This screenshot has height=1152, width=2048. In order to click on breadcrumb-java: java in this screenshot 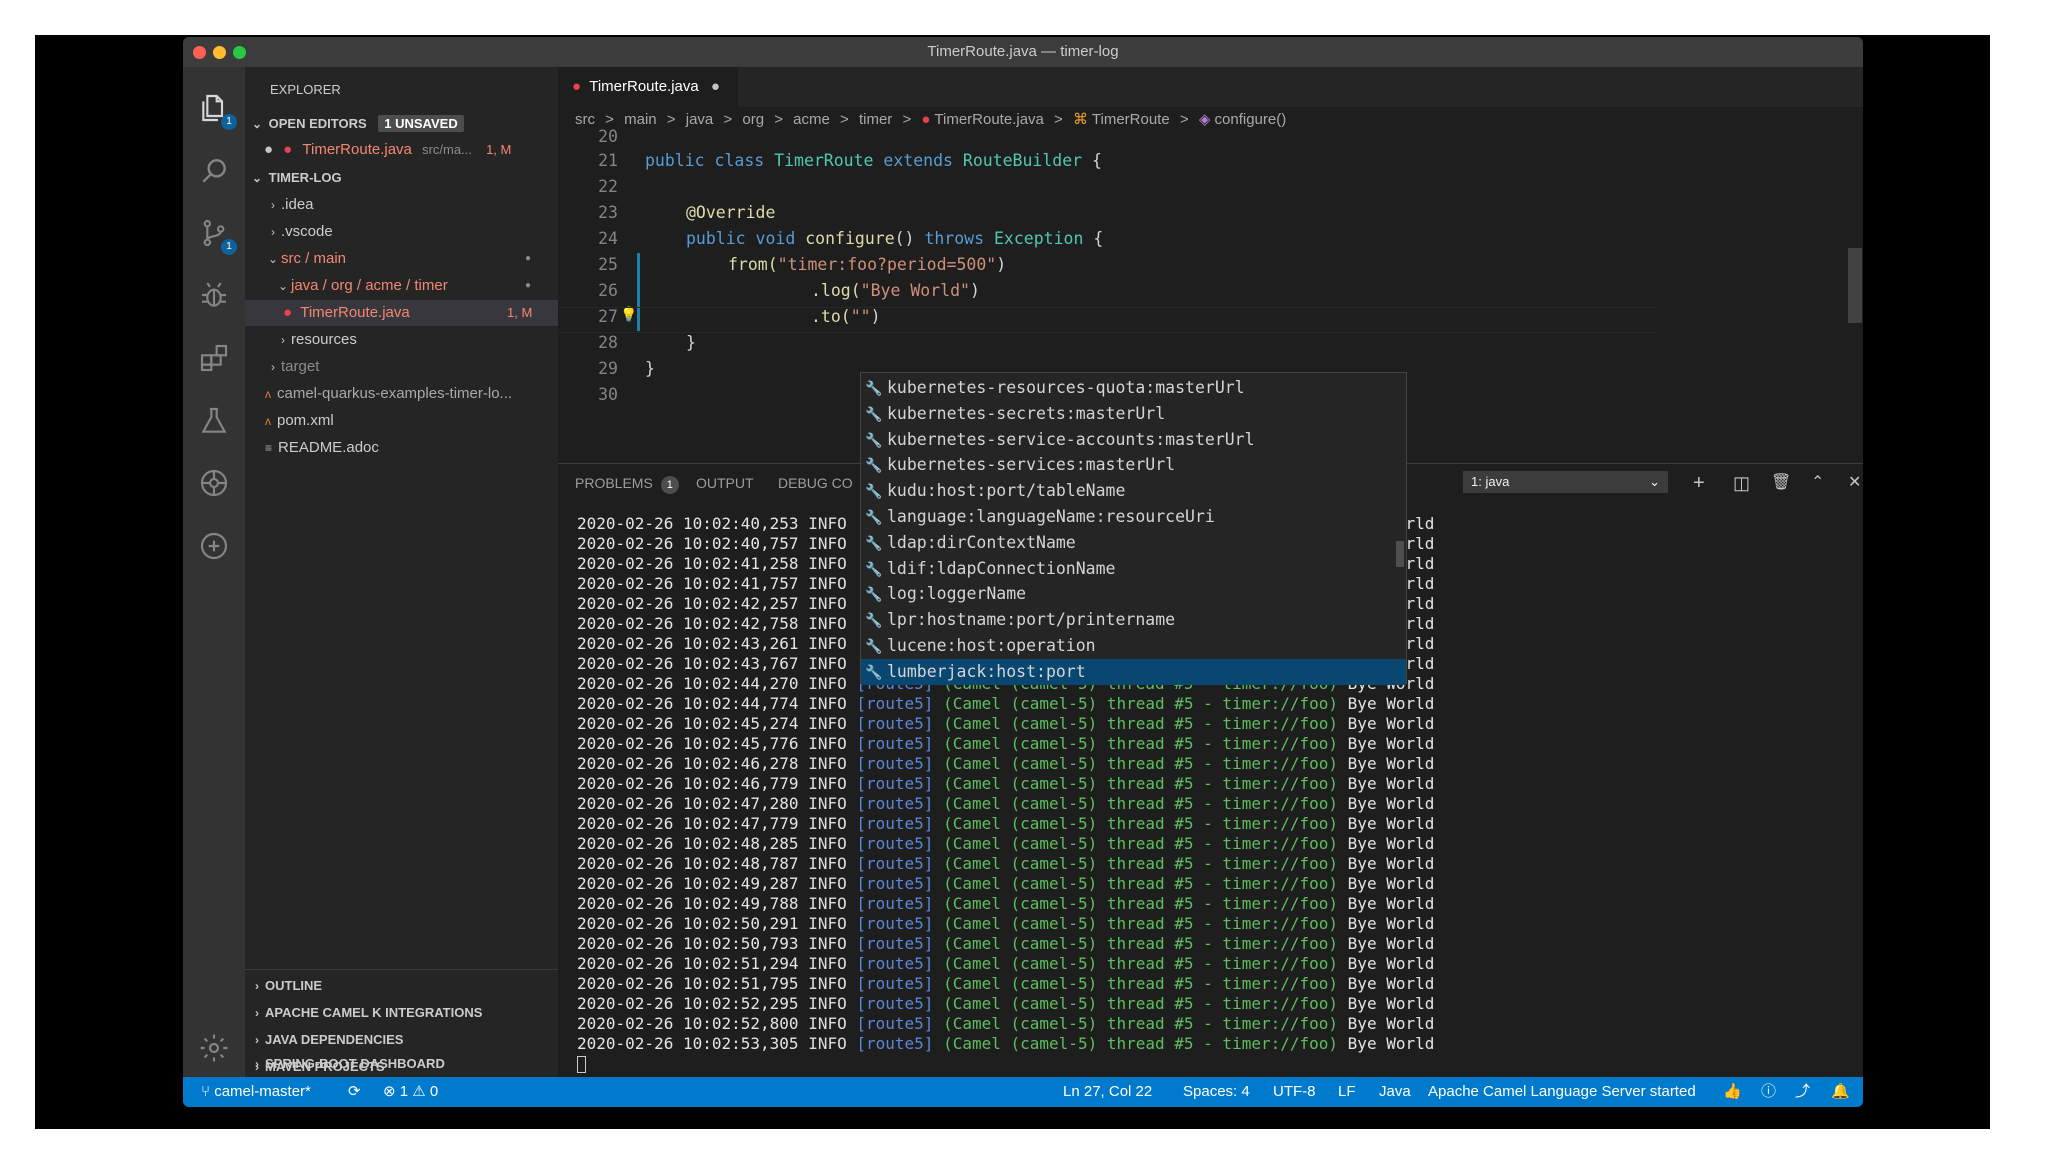, I will do `click(700, 119)`.